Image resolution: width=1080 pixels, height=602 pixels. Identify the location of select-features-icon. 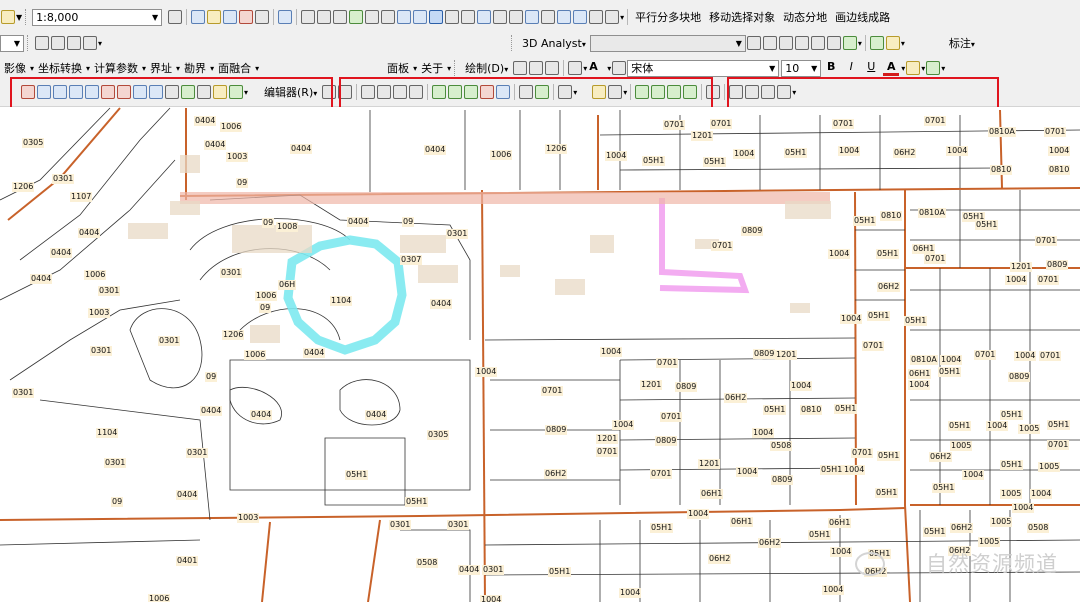
(436, 17).